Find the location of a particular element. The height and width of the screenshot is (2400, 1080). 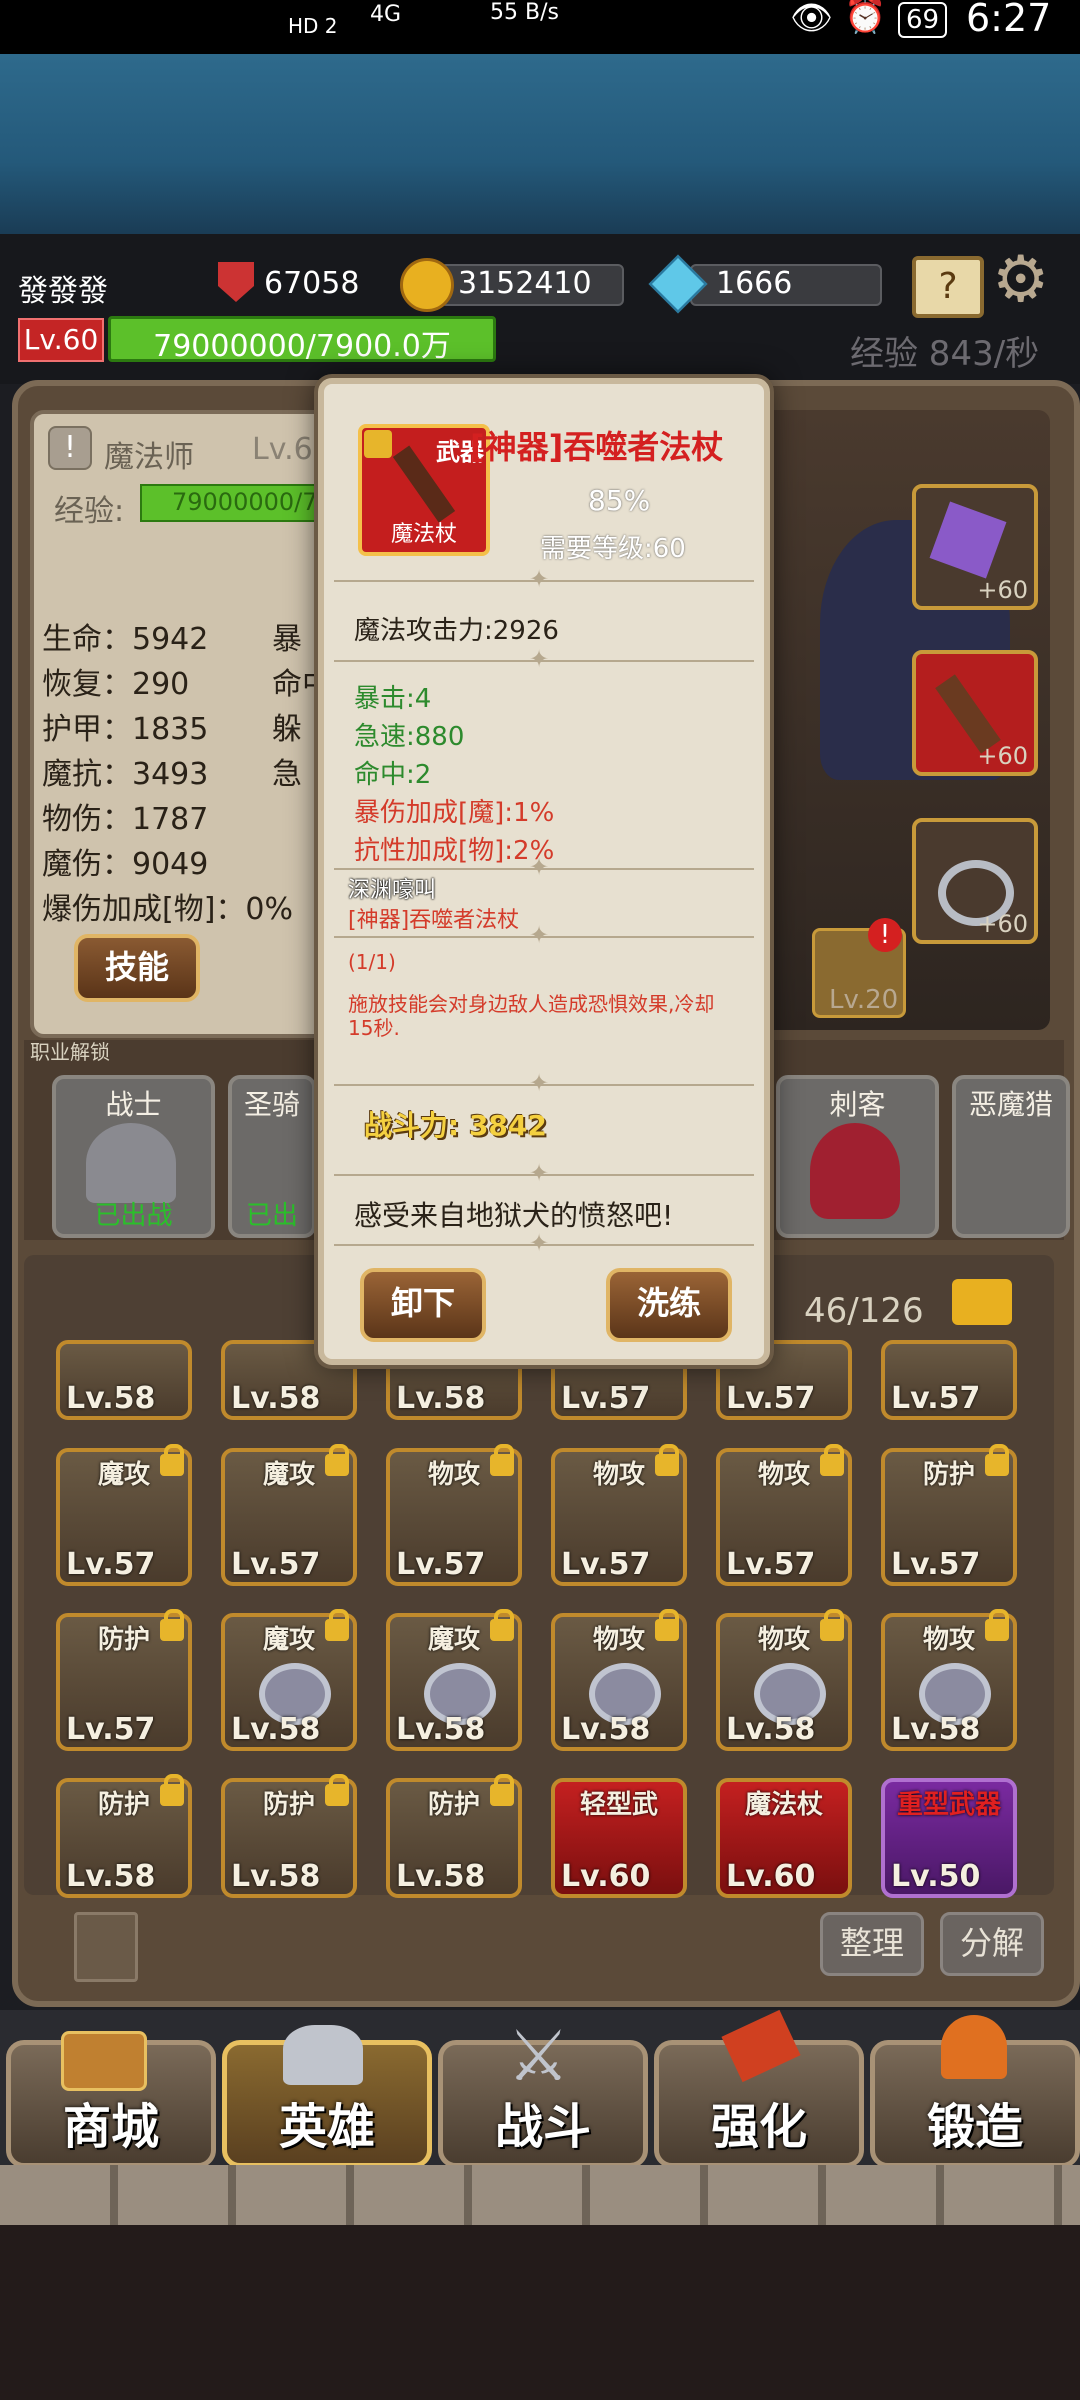

player-level-badge: Lv.60 is located at coordinates (61, 340).